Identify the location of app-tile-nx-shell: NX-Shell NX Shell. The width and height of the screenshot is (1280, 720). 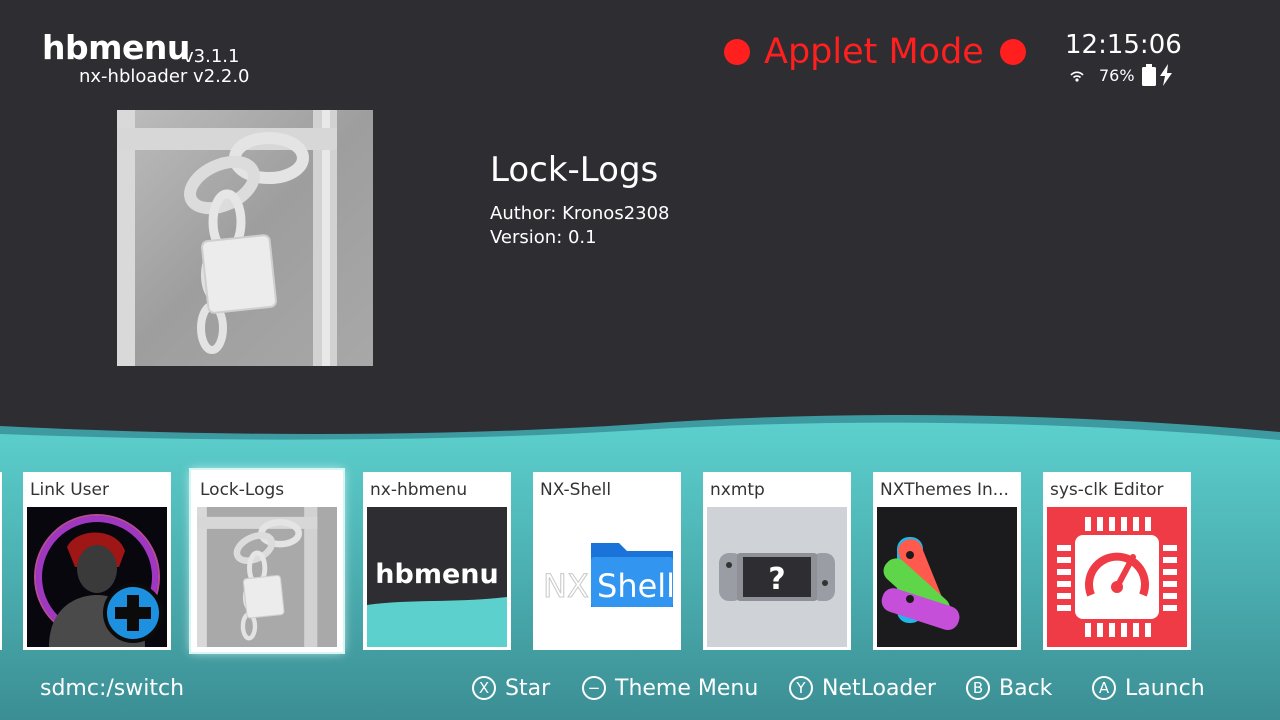
(607, 561).